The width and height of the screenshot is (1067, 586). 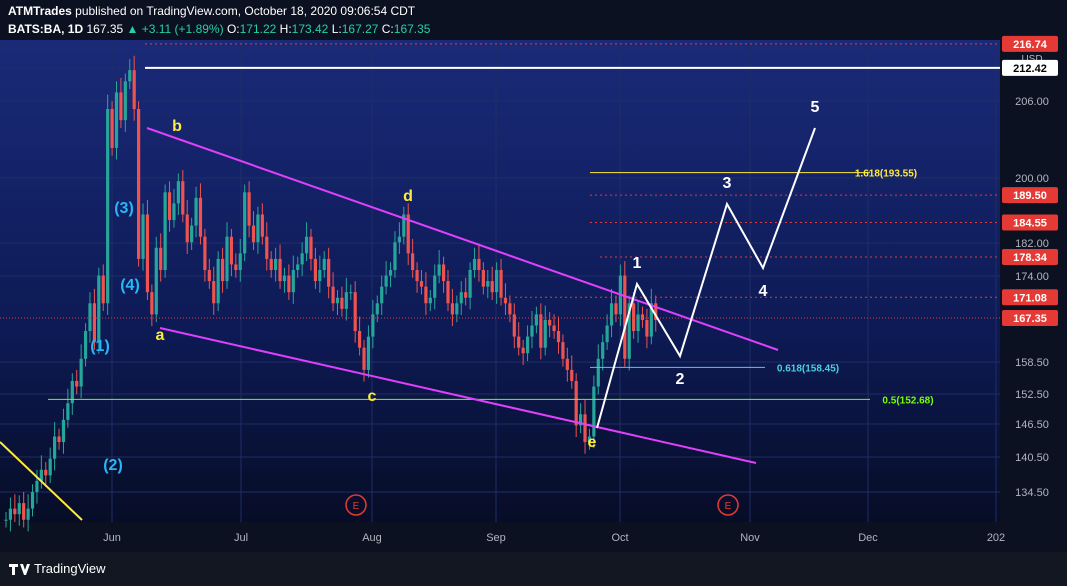 What do you see at coordinates (1030, 257) in the screenshot?
I see `price-tag: 178.34` at bounding box center [1030, 257].